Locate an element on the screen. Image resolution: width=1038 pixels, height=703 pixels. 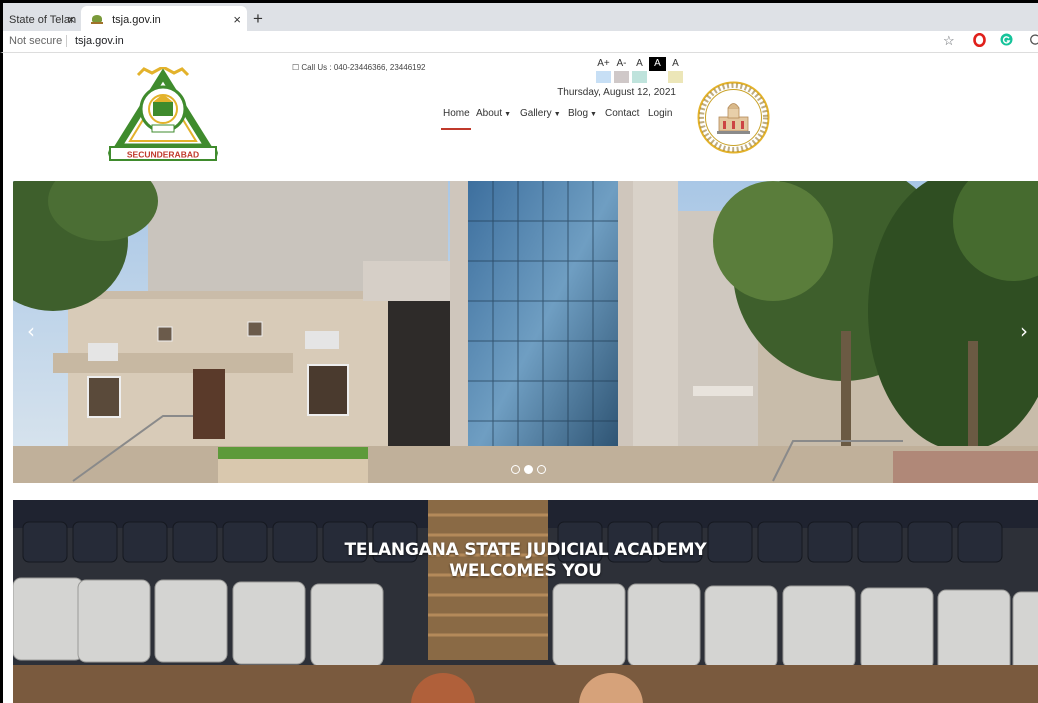
theme-swatch-blue is located at coordinates (603, 77).